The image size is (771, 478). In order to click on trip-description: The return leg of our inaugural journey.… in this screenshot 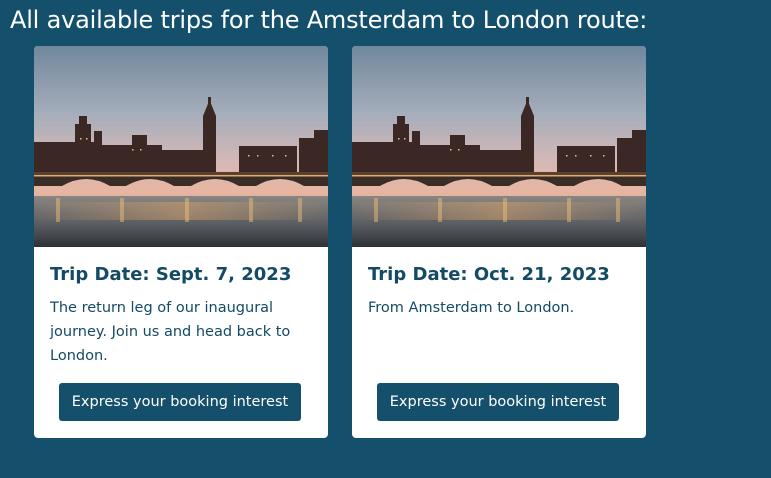, I will do `click(170, 332)`.